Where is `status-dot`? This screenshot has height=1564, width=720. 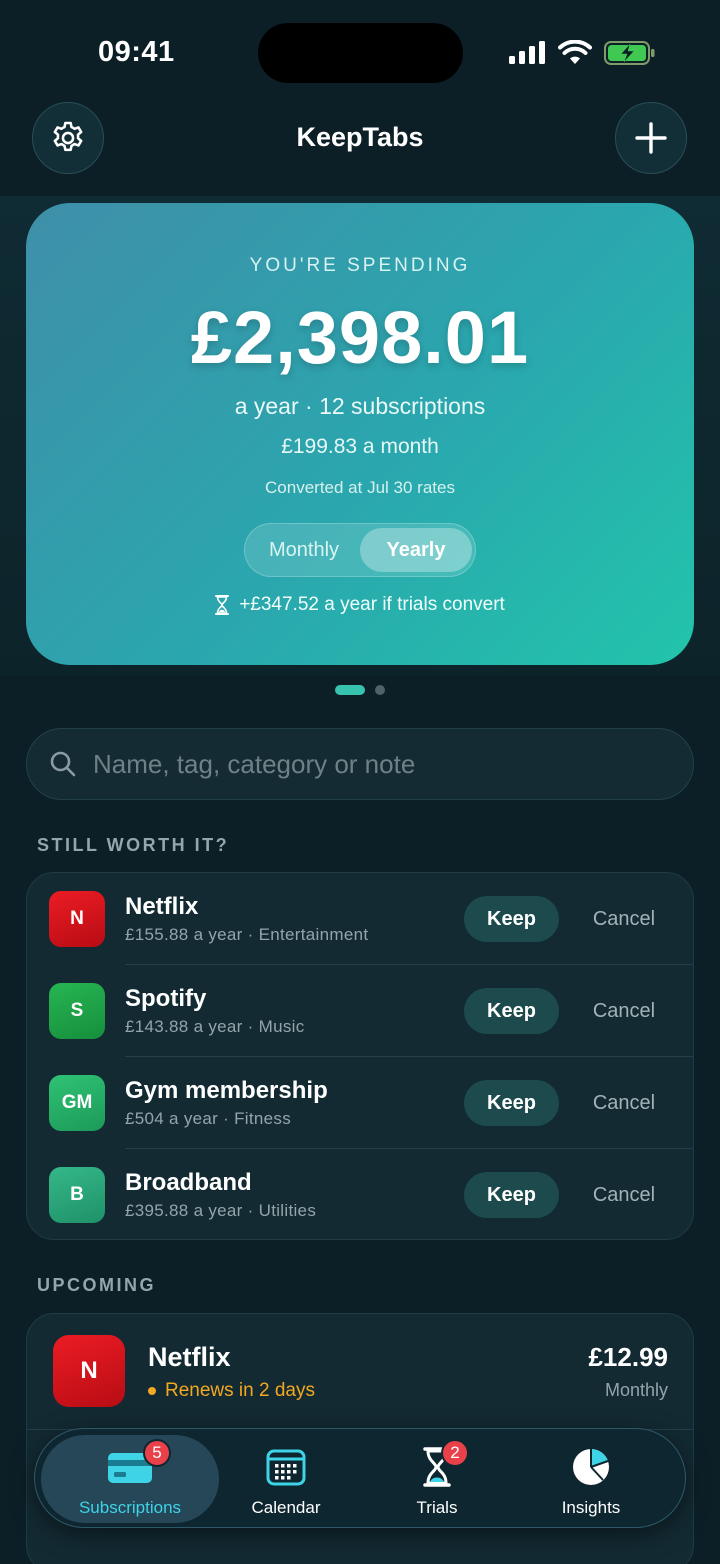 status-dot is located at coordinates (152, 1391).